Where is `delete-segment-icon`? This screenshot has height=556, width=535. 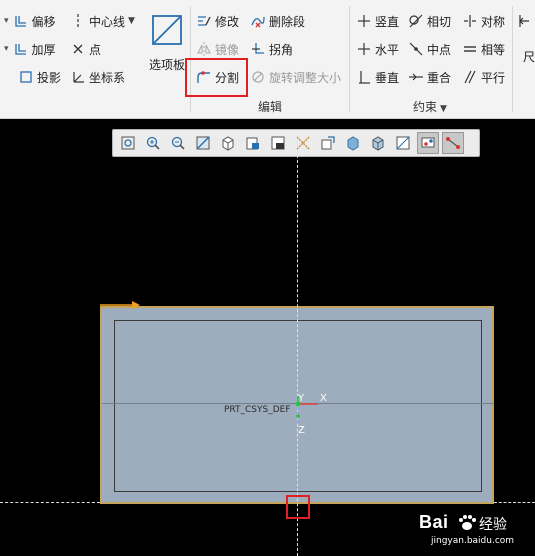
delete-segment-icon is located at coordinates (258, 21).